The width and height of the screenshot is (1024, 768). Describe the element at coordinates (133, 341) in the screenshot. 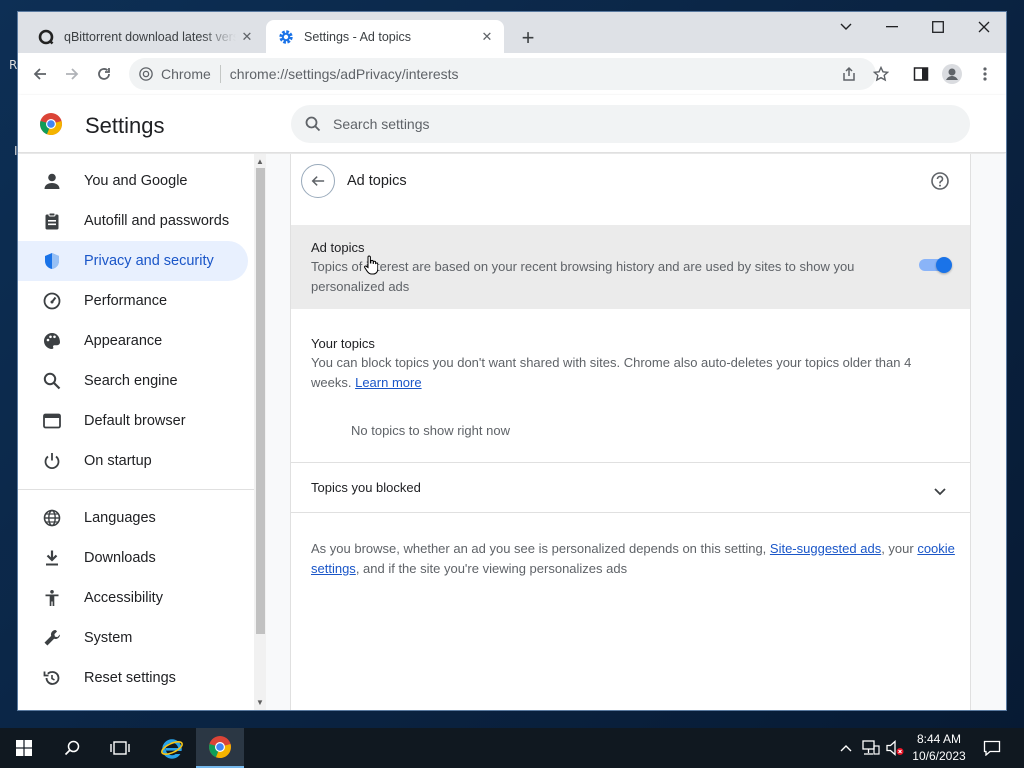

I see `sidebar-item-appearance: Appearance` at that location.